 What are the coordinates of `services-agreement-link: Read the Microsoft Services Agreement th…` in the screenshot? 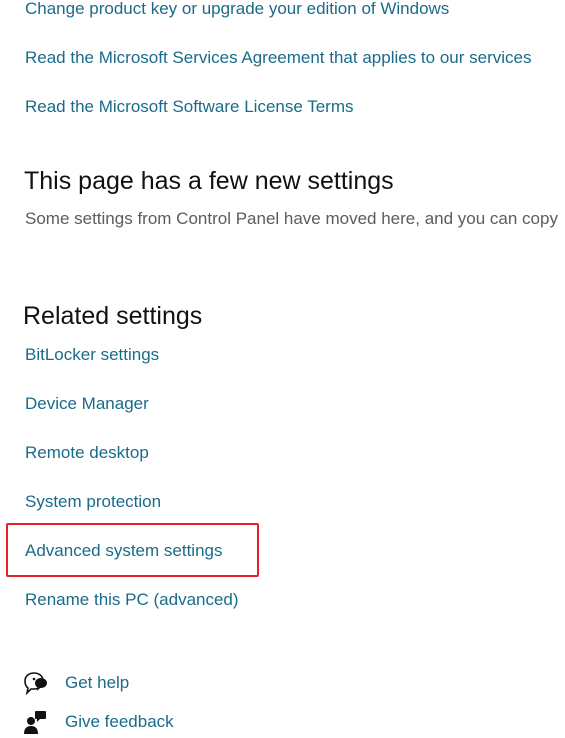 It's located at (278, 58).